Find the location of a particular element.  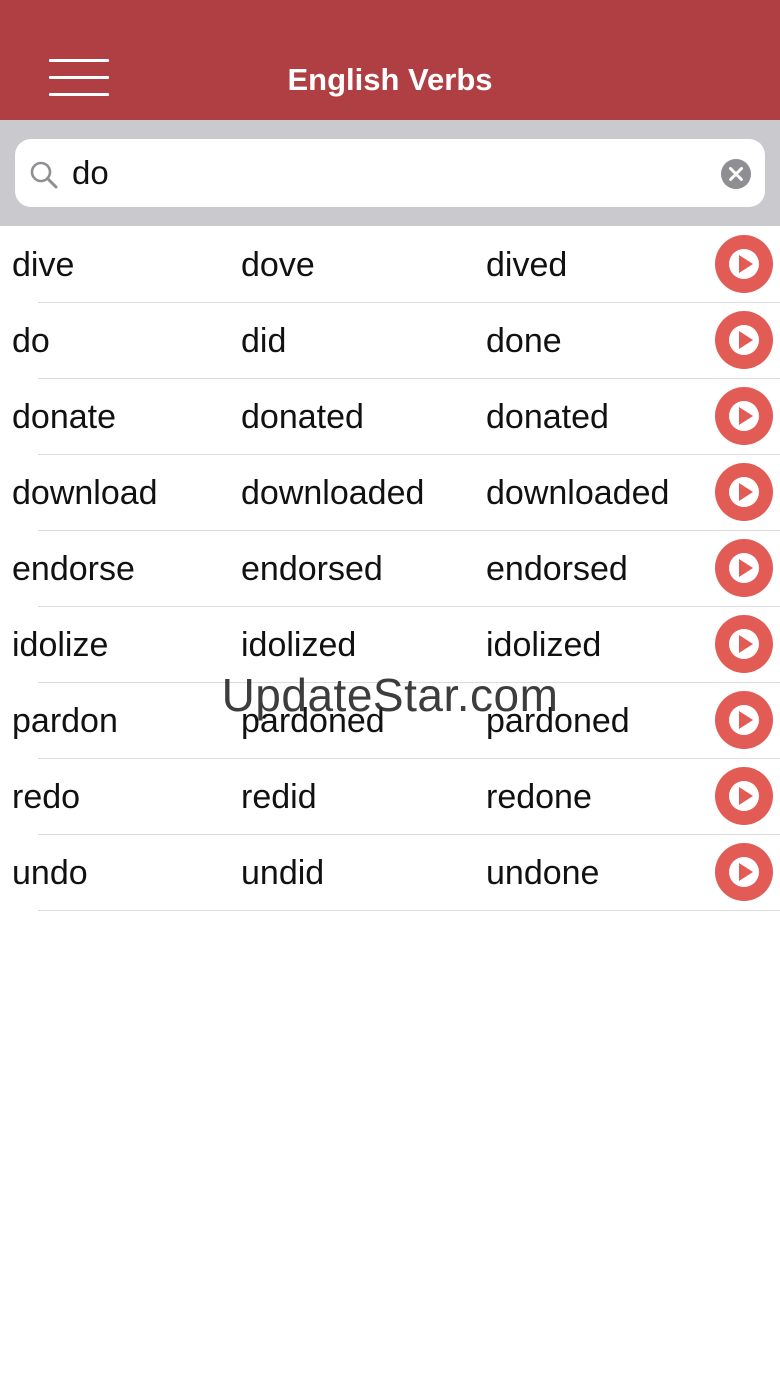

verb-participle: donated is located at coordinates (547, 417).